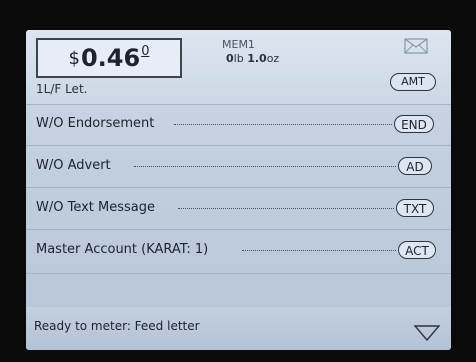  Describe the element at coordinates (238, 58) in the screenshot. I see `weight-lb-unit: lb` at that location.